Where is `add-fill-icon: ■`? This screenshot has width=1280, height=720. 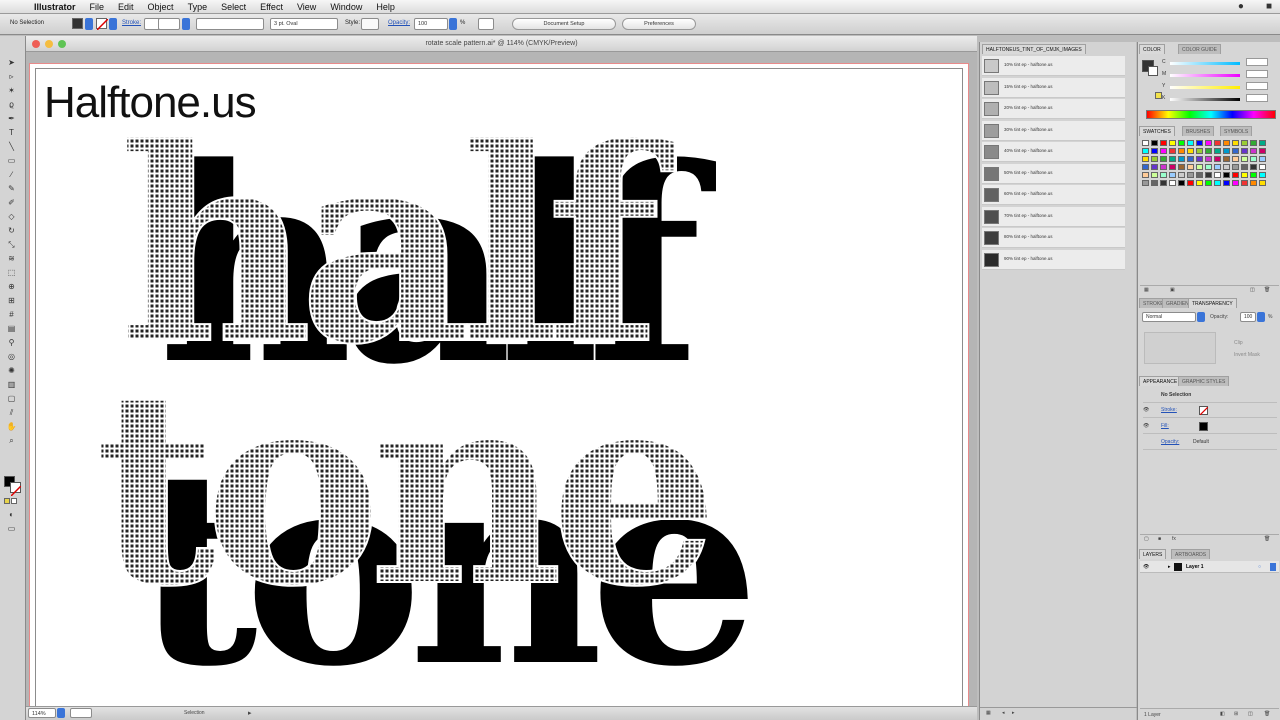
add-fill-icon: ■ is located at coordinates (1159, 539).